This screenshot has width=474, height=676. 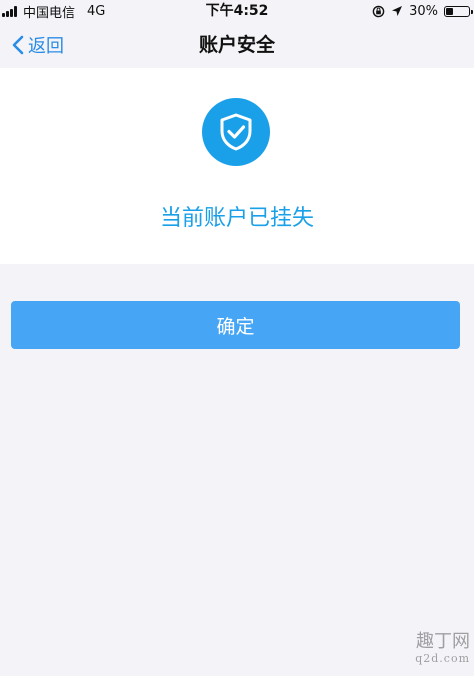 I want to click on watermark-bottom: q2d.com, so click(x=442, y=658).